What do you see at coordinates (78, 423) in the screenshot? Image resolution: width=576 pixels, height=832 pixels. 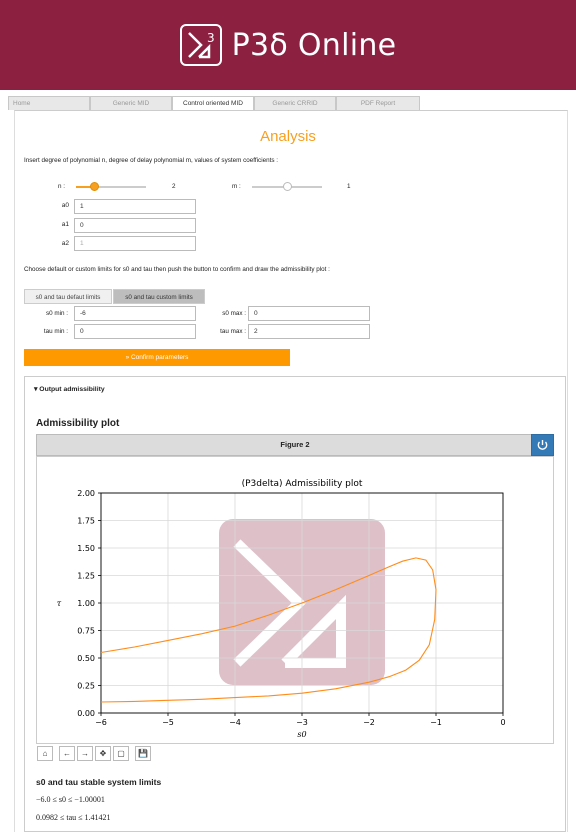 I see `plot-heading: Admissibility plot` at bounding box center [78, 423].